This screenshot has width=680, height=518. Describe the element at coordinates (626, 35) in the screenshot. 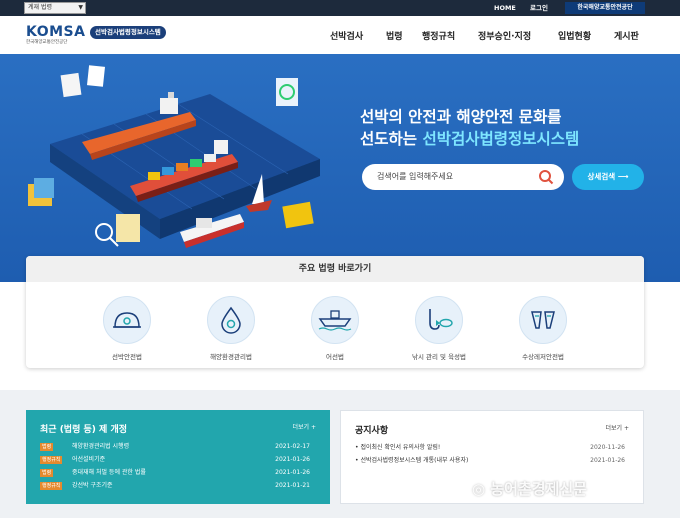

I see `nav-board: 게시판` at that location.